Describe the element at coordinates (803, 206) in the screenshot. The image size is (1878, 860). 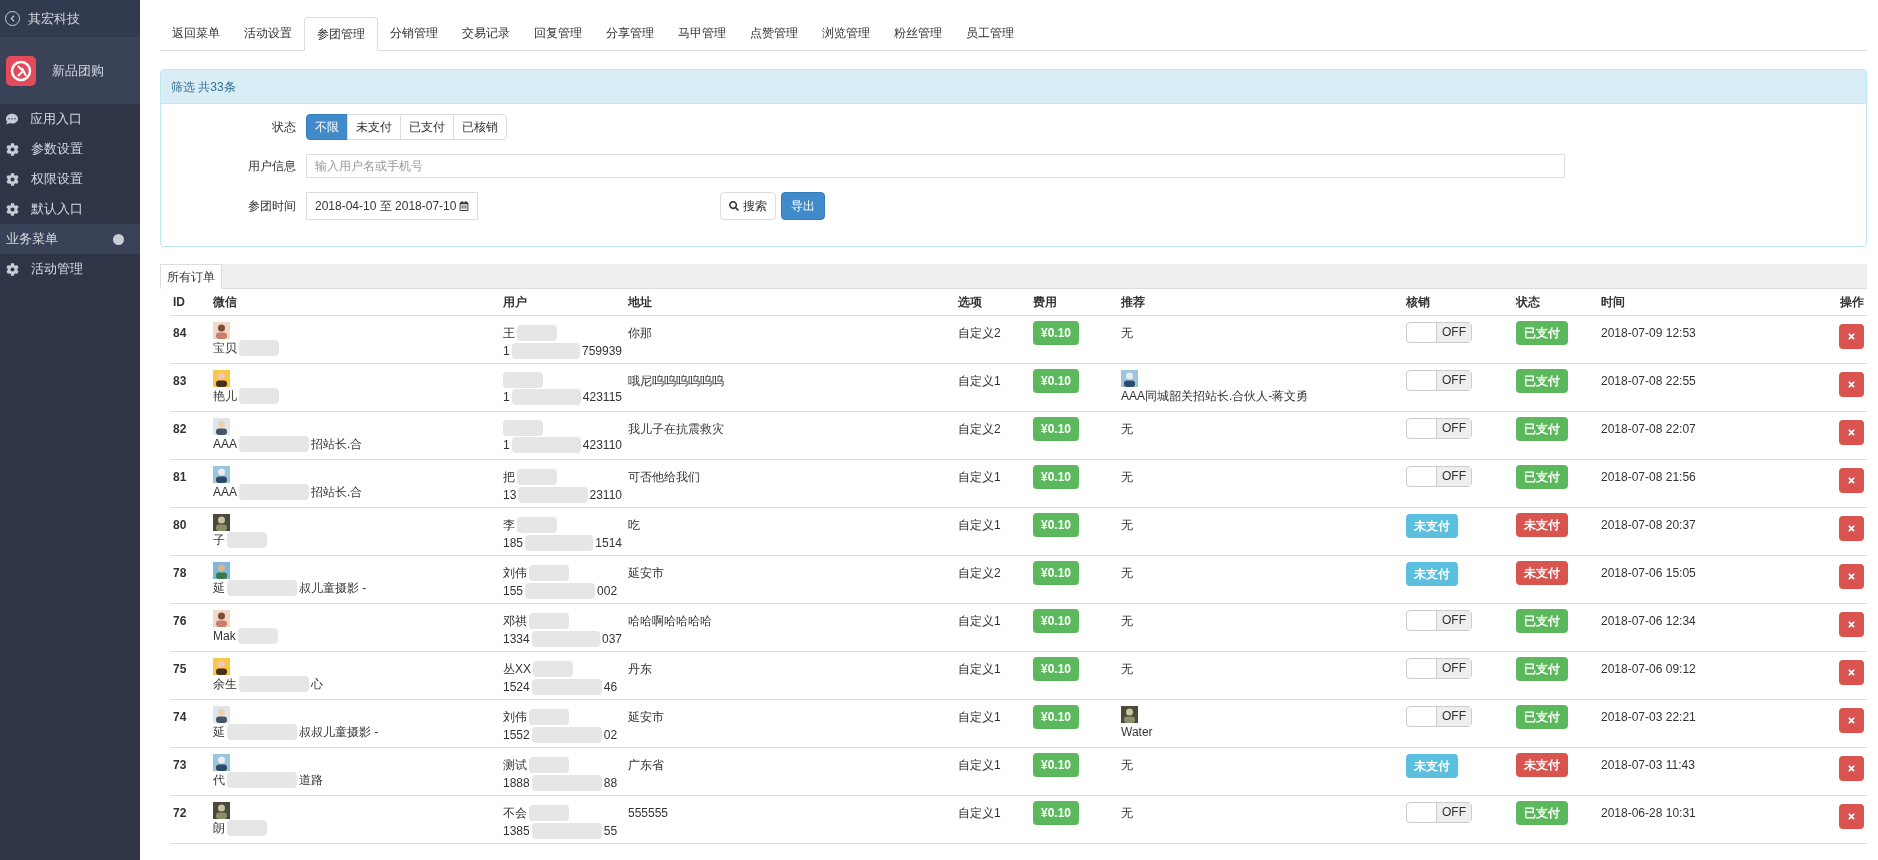
I see `export-button: 导出` at that location.